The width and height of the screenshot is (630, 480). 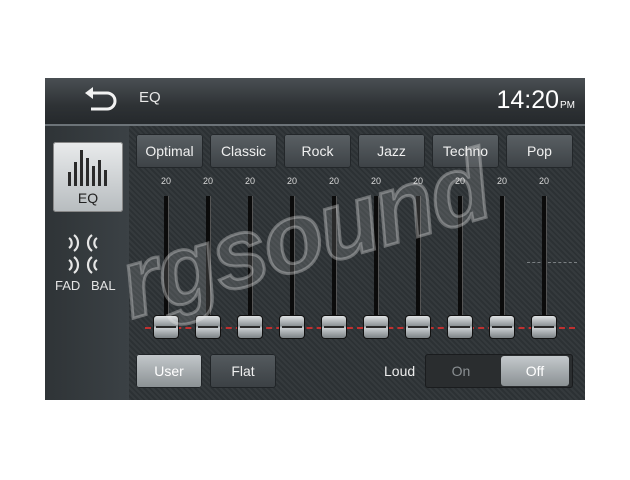 I want to click on eq-mode-button: EQ, so click(x=88, y=177).